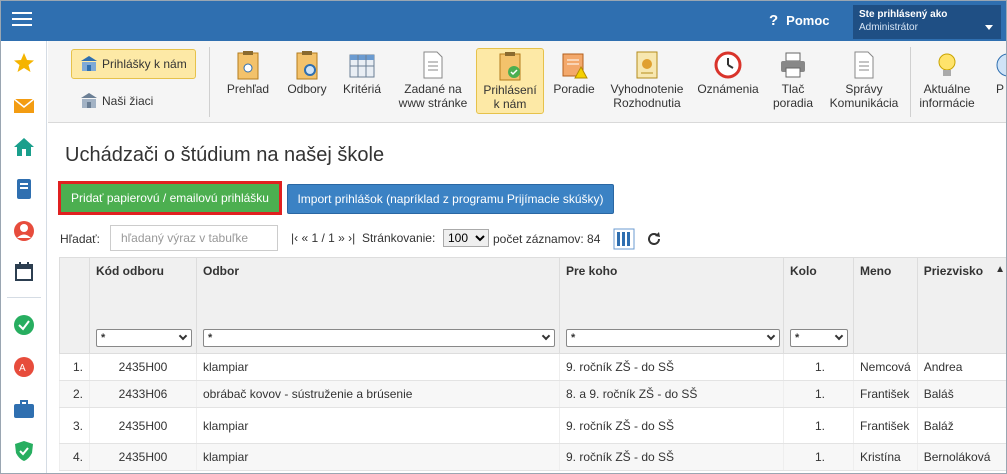  I want to click on cell-odbor: obrábač kovov - sústruženie a brúsenie, so click(378, 394).